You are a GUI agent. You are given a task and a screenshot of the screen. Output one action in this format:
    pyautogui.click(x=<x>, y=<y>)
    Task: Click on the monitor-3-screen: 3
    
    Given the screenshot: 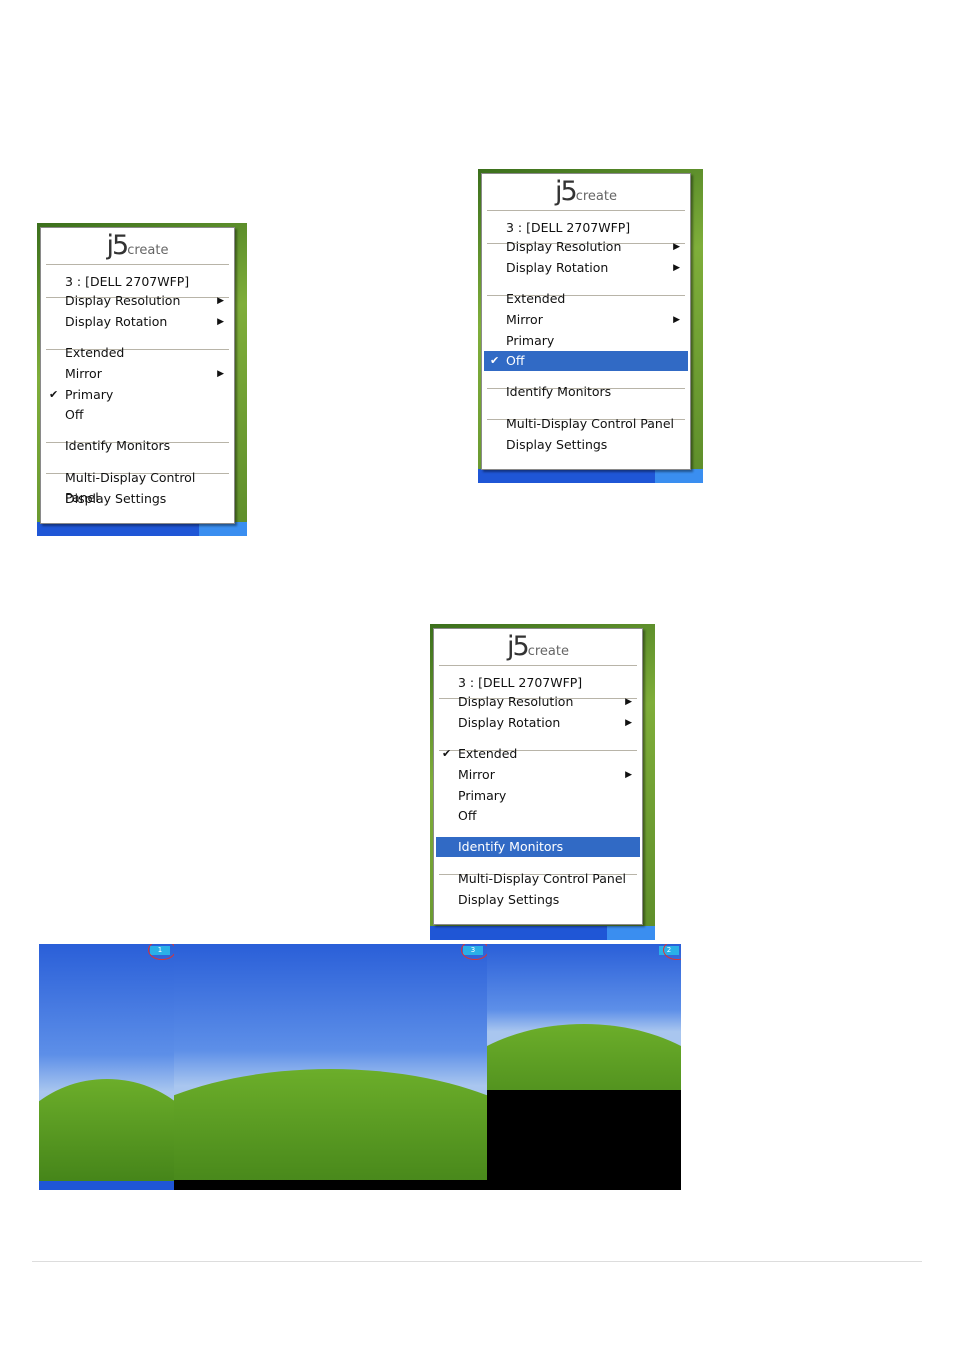 What is the action you would take?
    pyautogui.click(x=330, y=1062)
    